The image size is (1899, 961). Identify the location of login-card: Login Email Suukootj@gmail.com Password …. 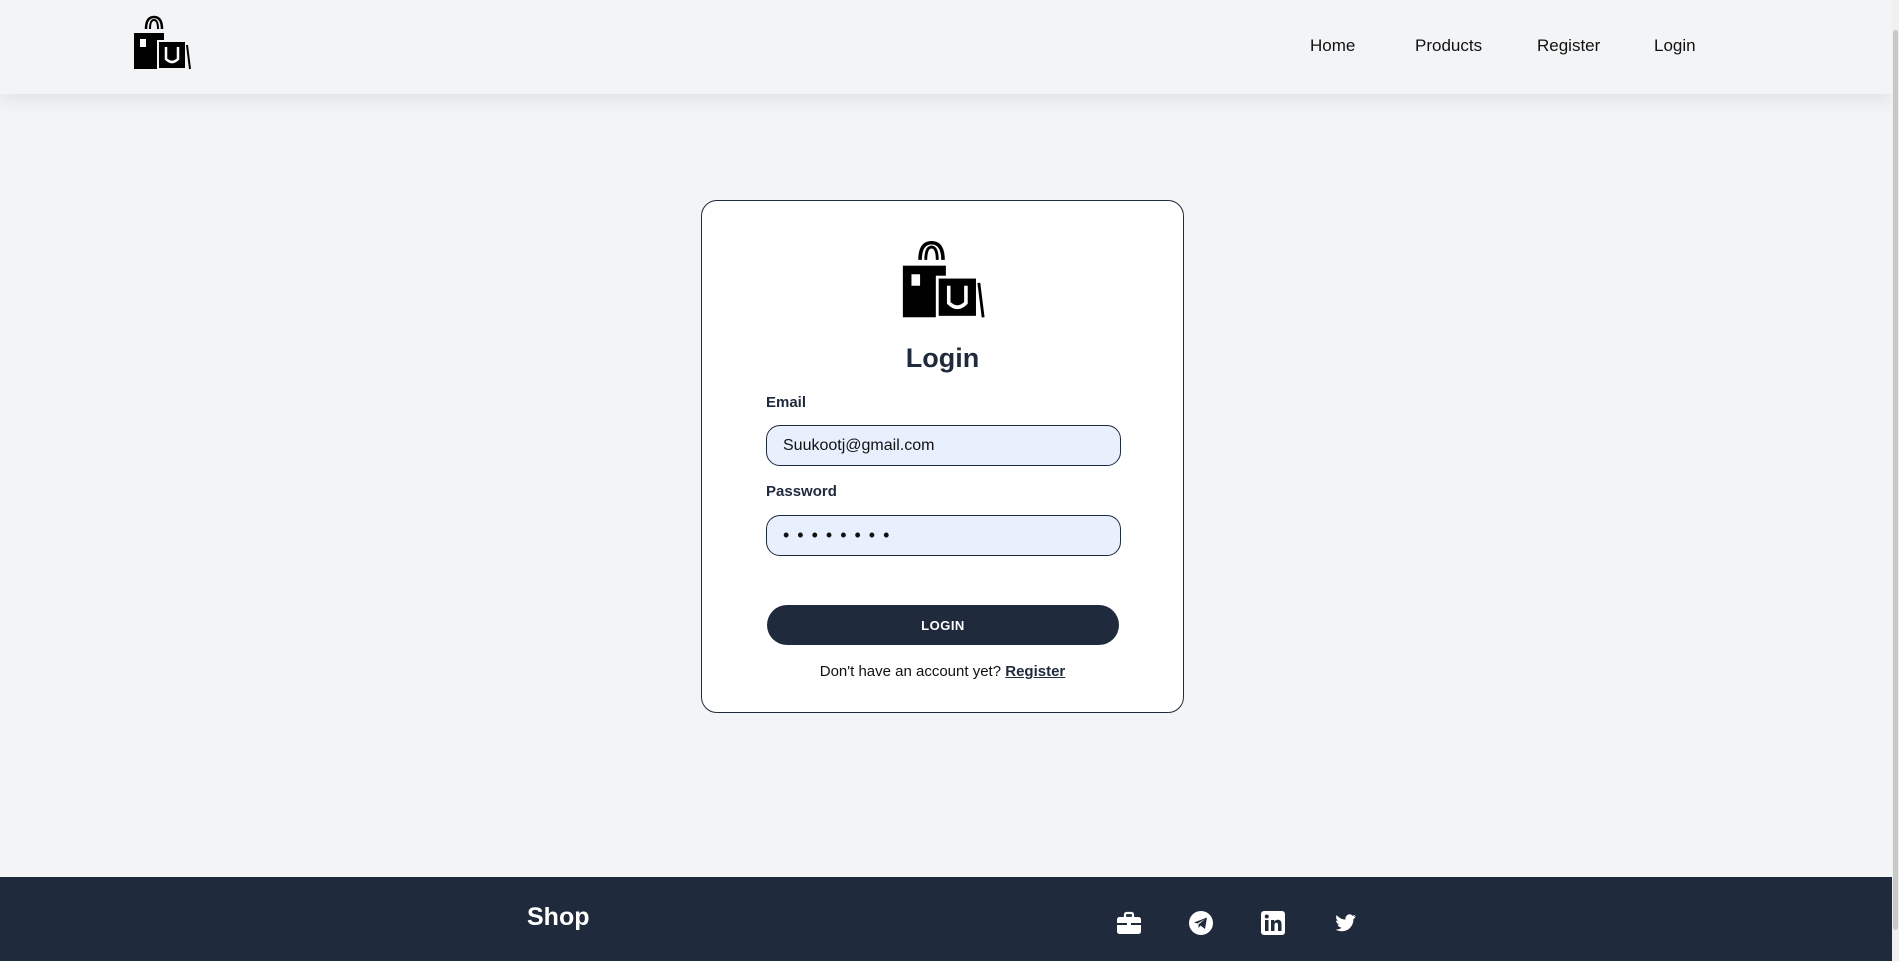
(942, 456).